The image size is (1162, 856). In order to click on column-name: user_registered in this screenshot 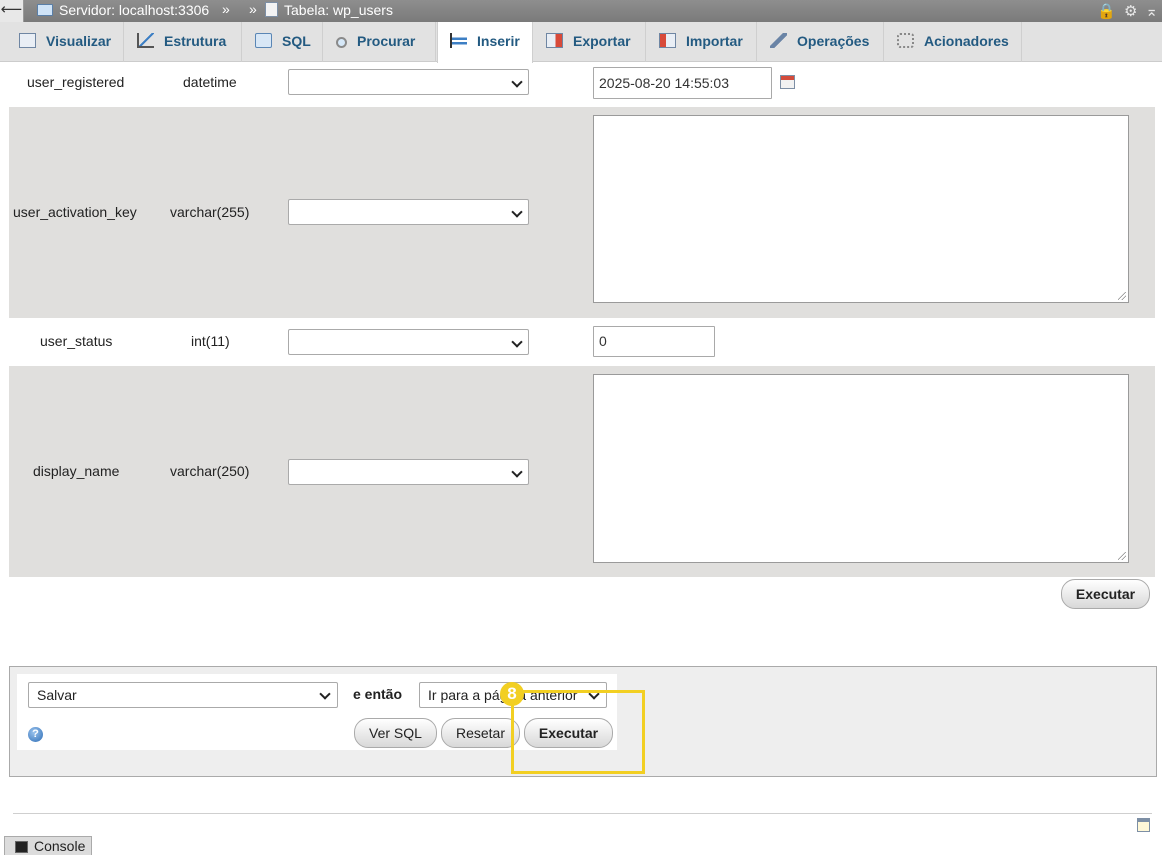, I will do `click(76, 82)`.